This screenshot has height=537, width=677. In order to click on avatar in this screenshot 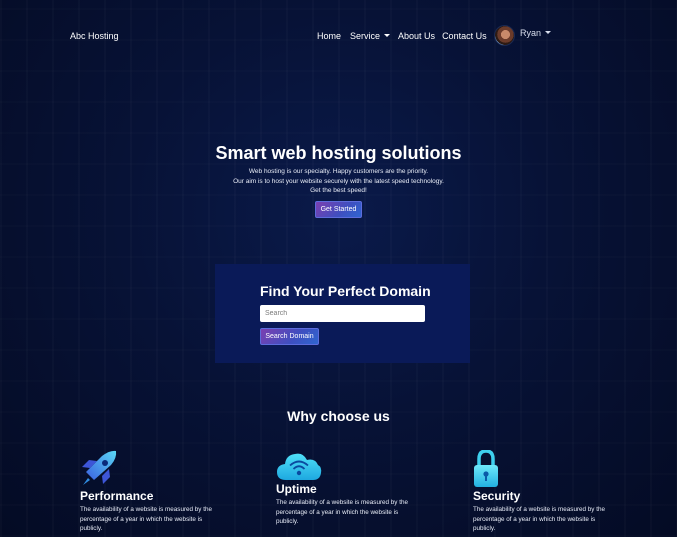, I will do `click(504, 35)`.